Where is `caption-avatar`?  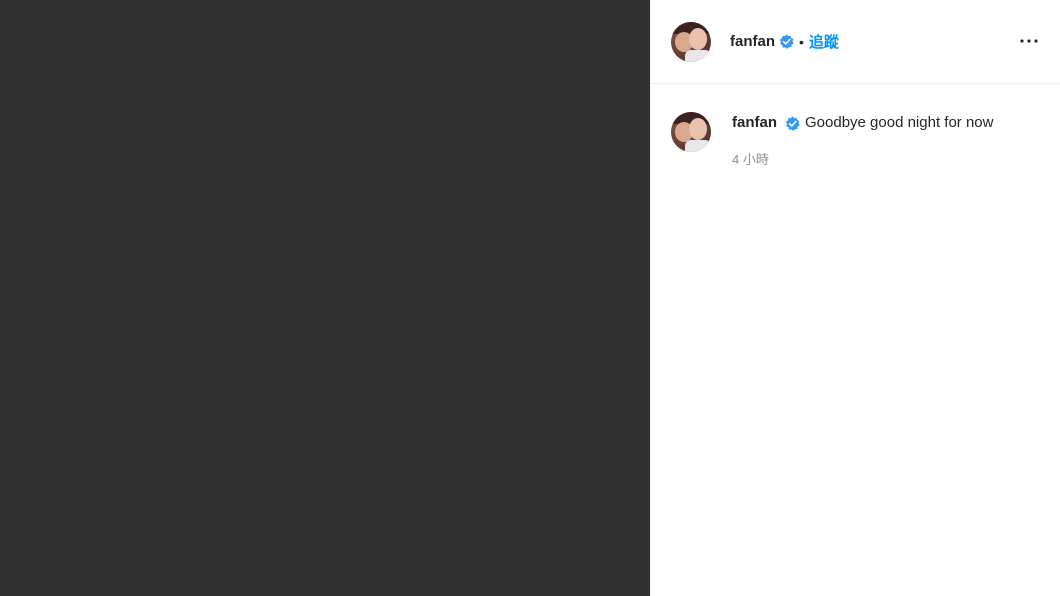 caption-avatar is located at coordinates (691, 132).